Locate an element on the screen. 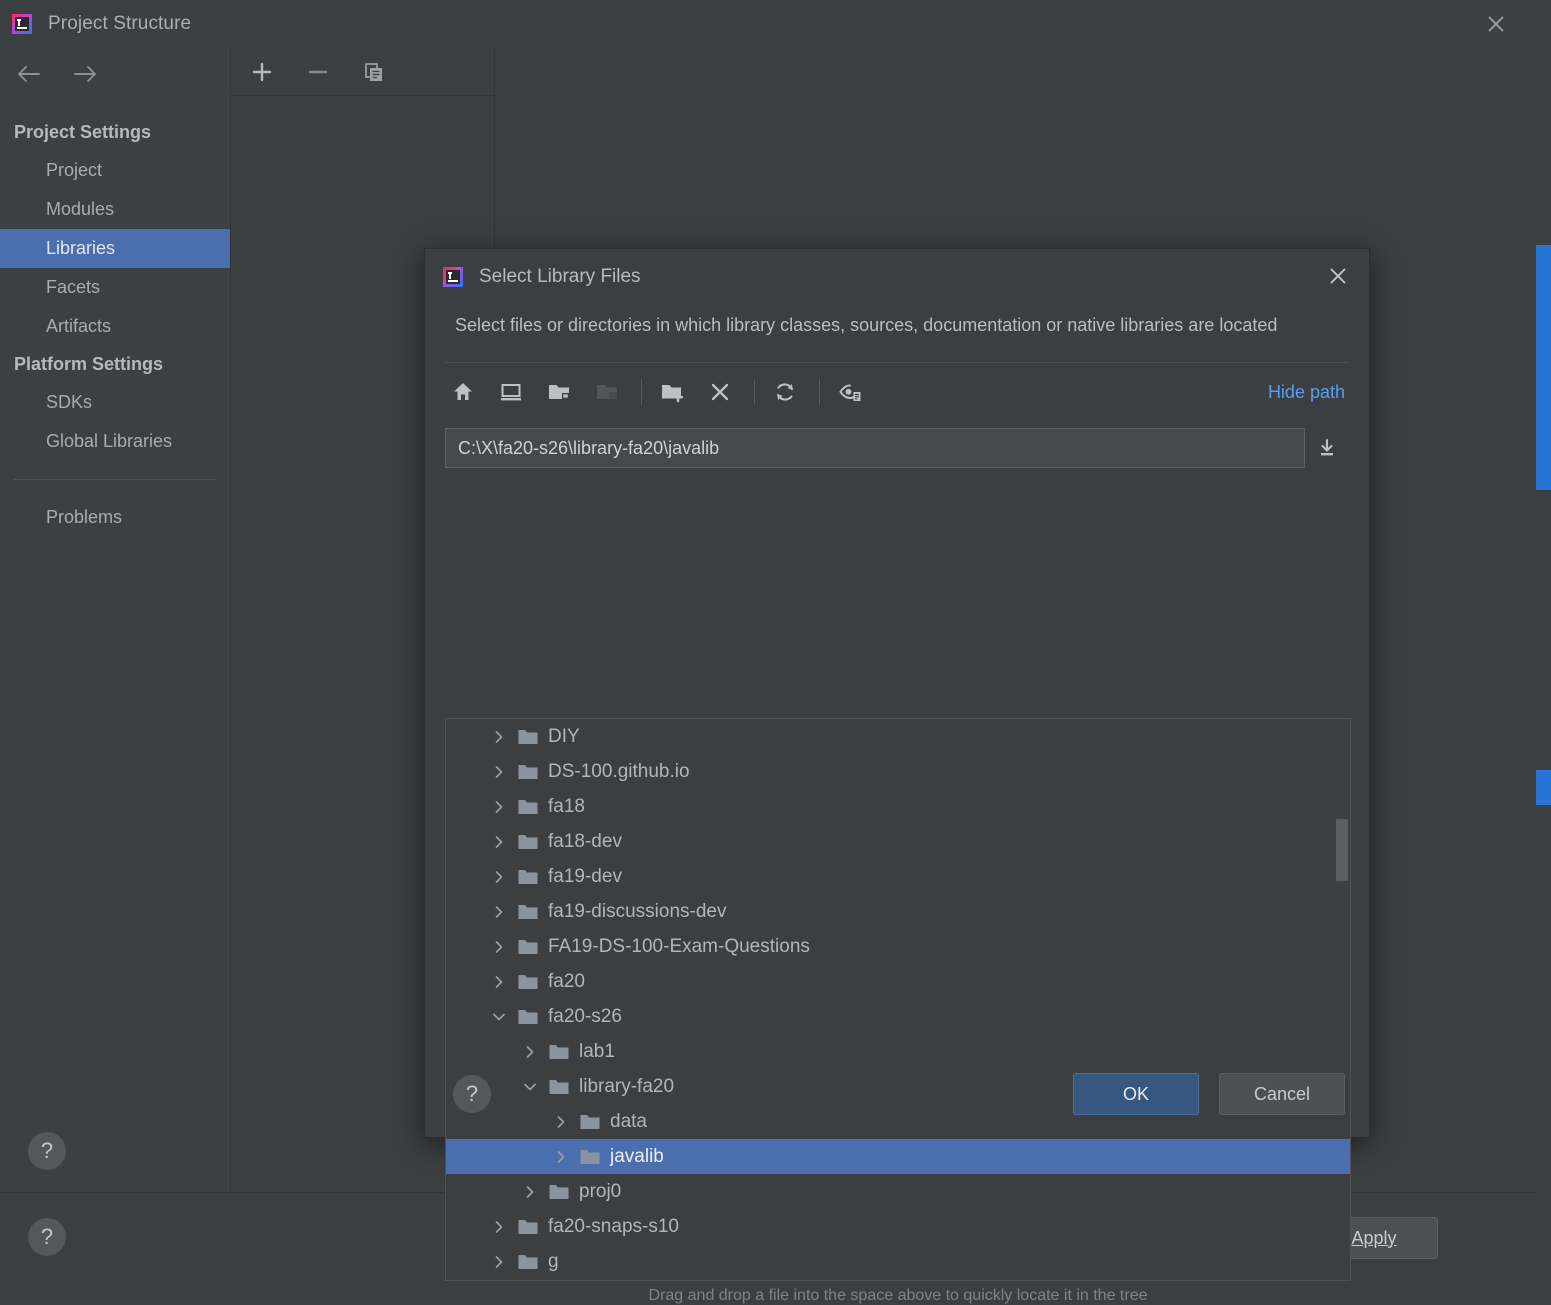 This screenshot has width=1551, height=1305. tree-row-label: fa20 is located at coordinates (566, 981).